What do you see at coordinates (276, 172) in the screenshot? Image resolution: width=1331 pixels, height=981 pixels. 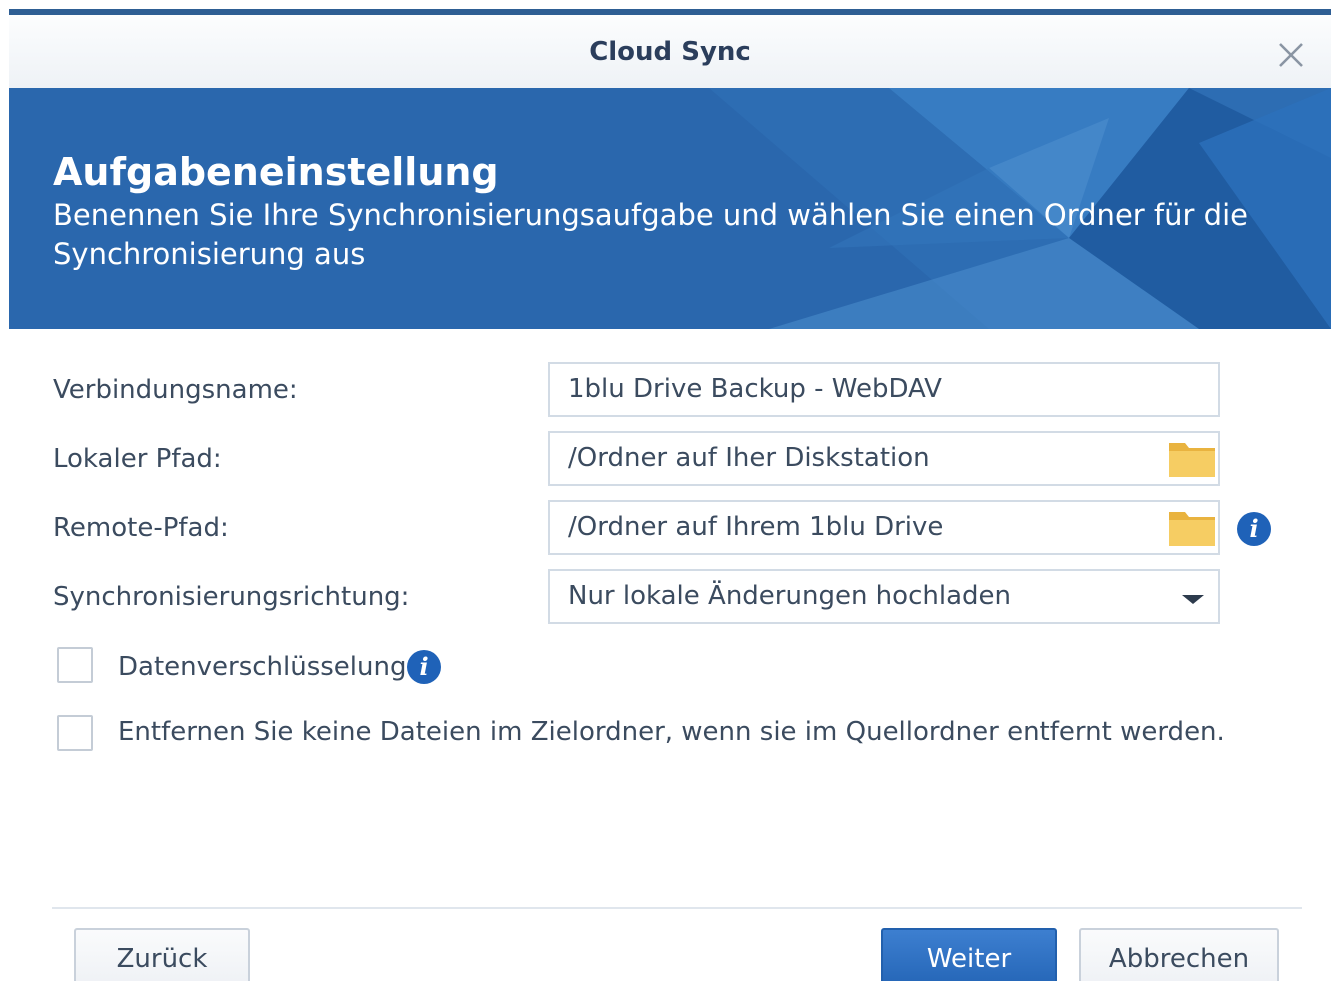 I see `banner-title: Aufgabeneinstellung` at bounding box center [276, 172].